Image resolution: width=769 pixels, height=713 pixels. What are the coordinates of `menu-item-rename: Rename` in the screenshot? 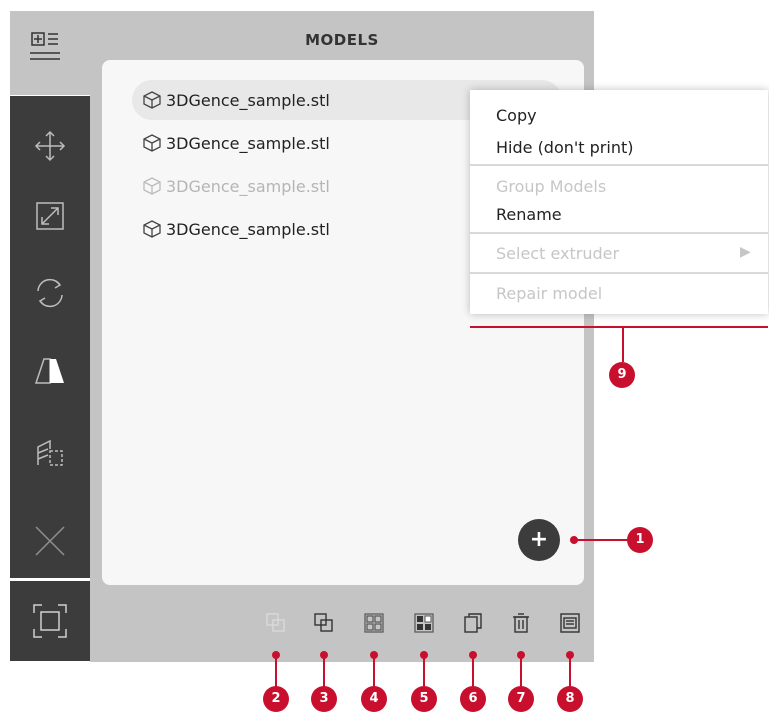 It's located at (529, 214).